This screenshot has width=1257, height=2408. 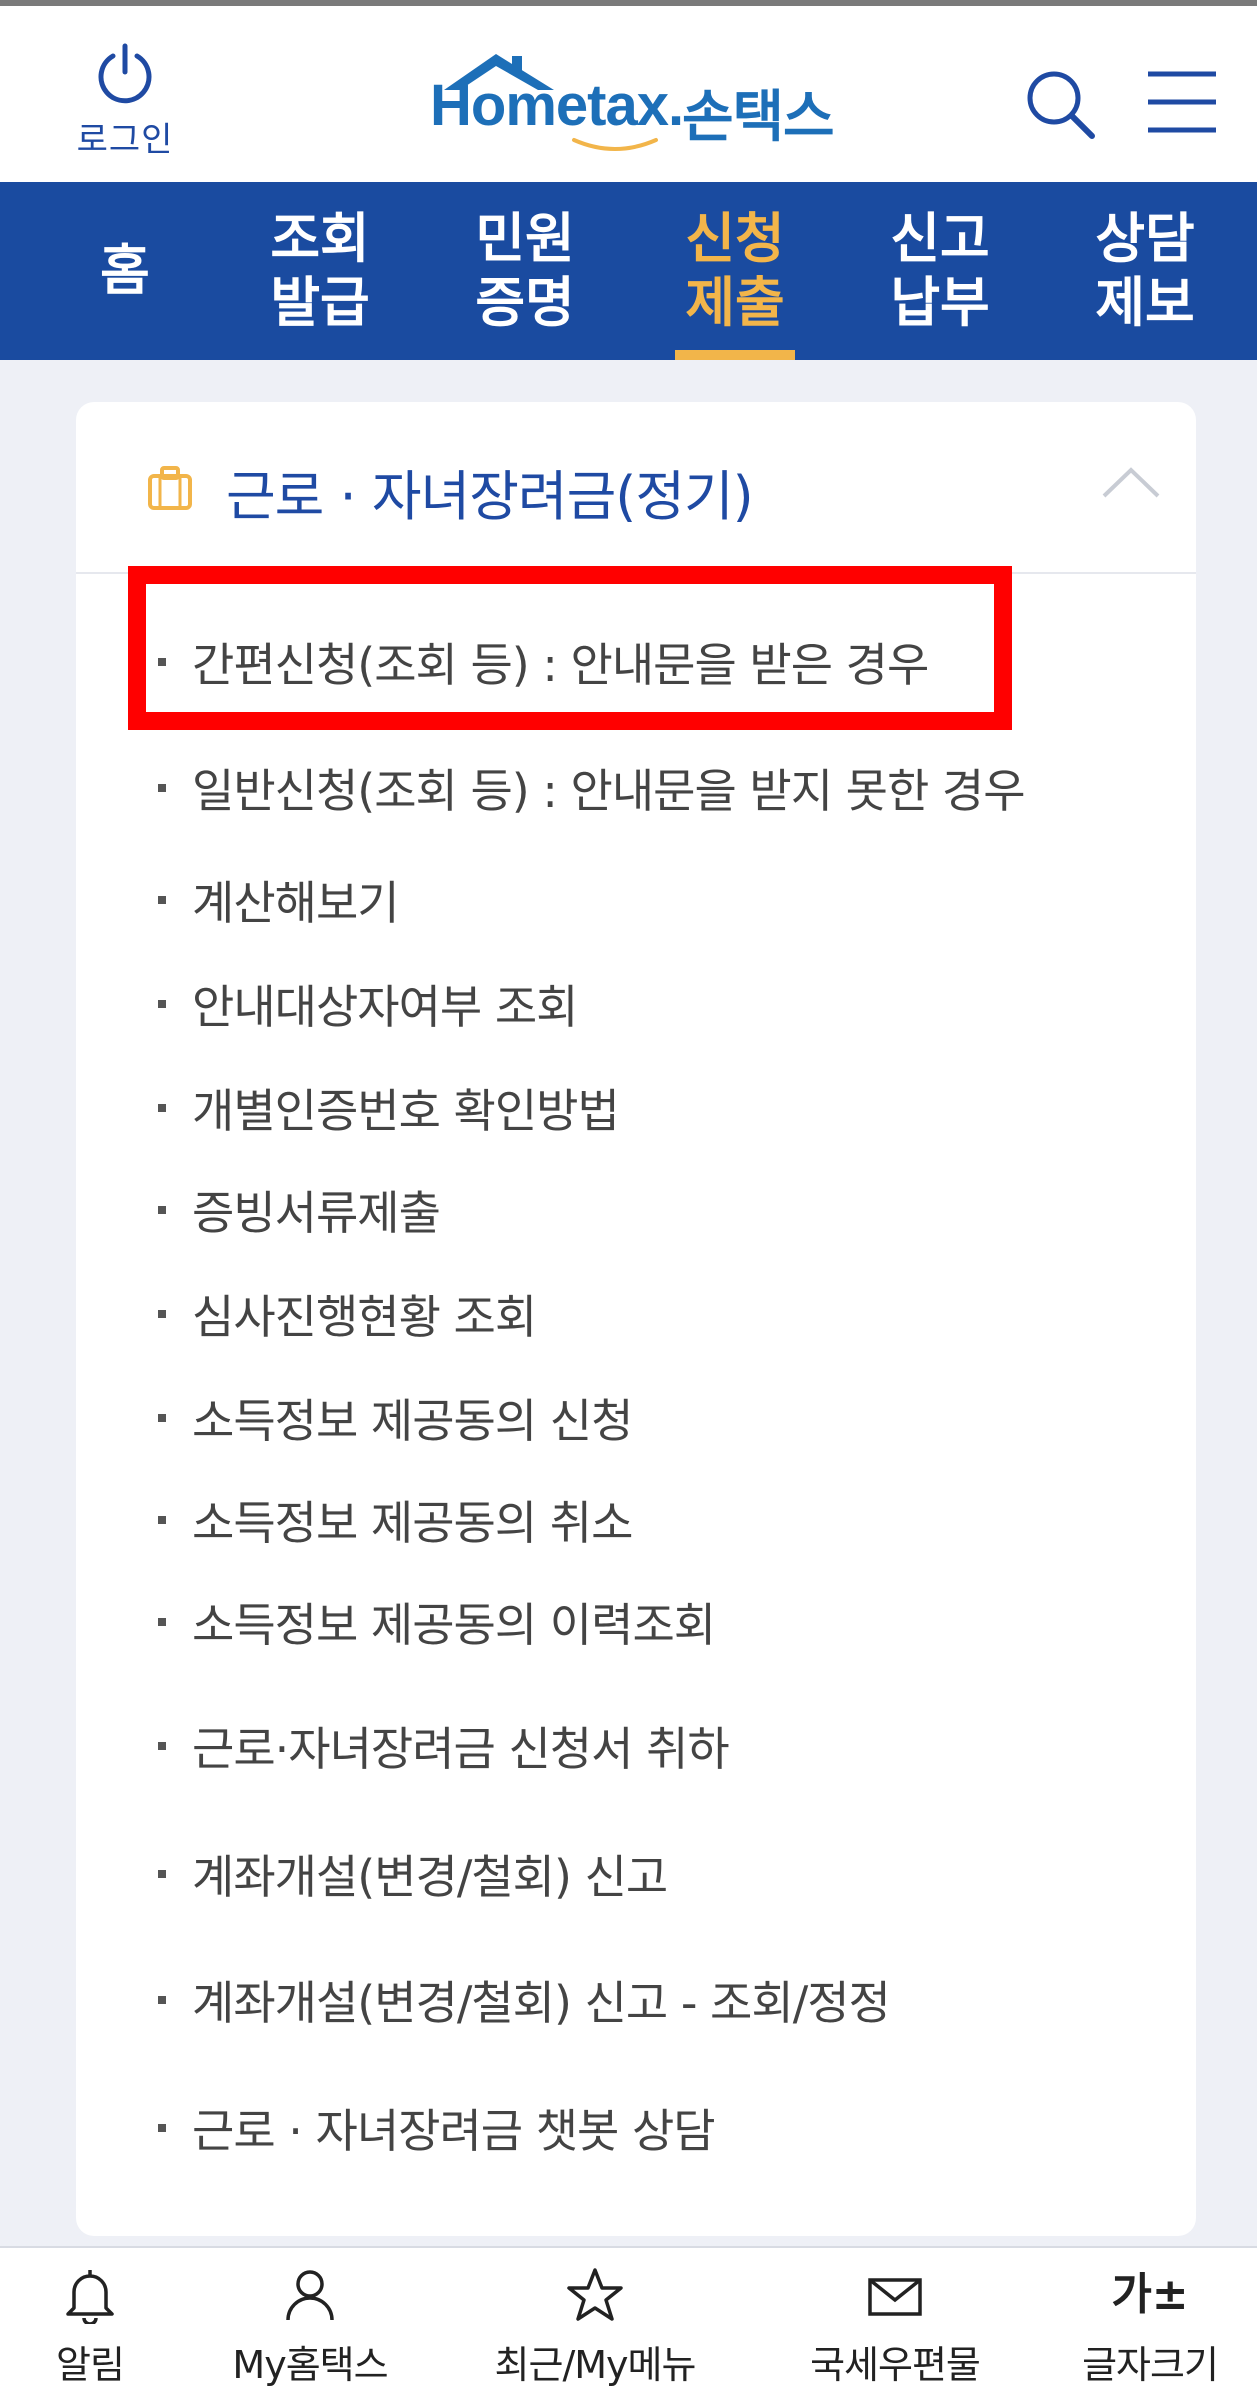 What do you see at coordinates (525, 302) in the screenshot?
I see `nav-label-line2: 증명` at bounding box center [525, 302].